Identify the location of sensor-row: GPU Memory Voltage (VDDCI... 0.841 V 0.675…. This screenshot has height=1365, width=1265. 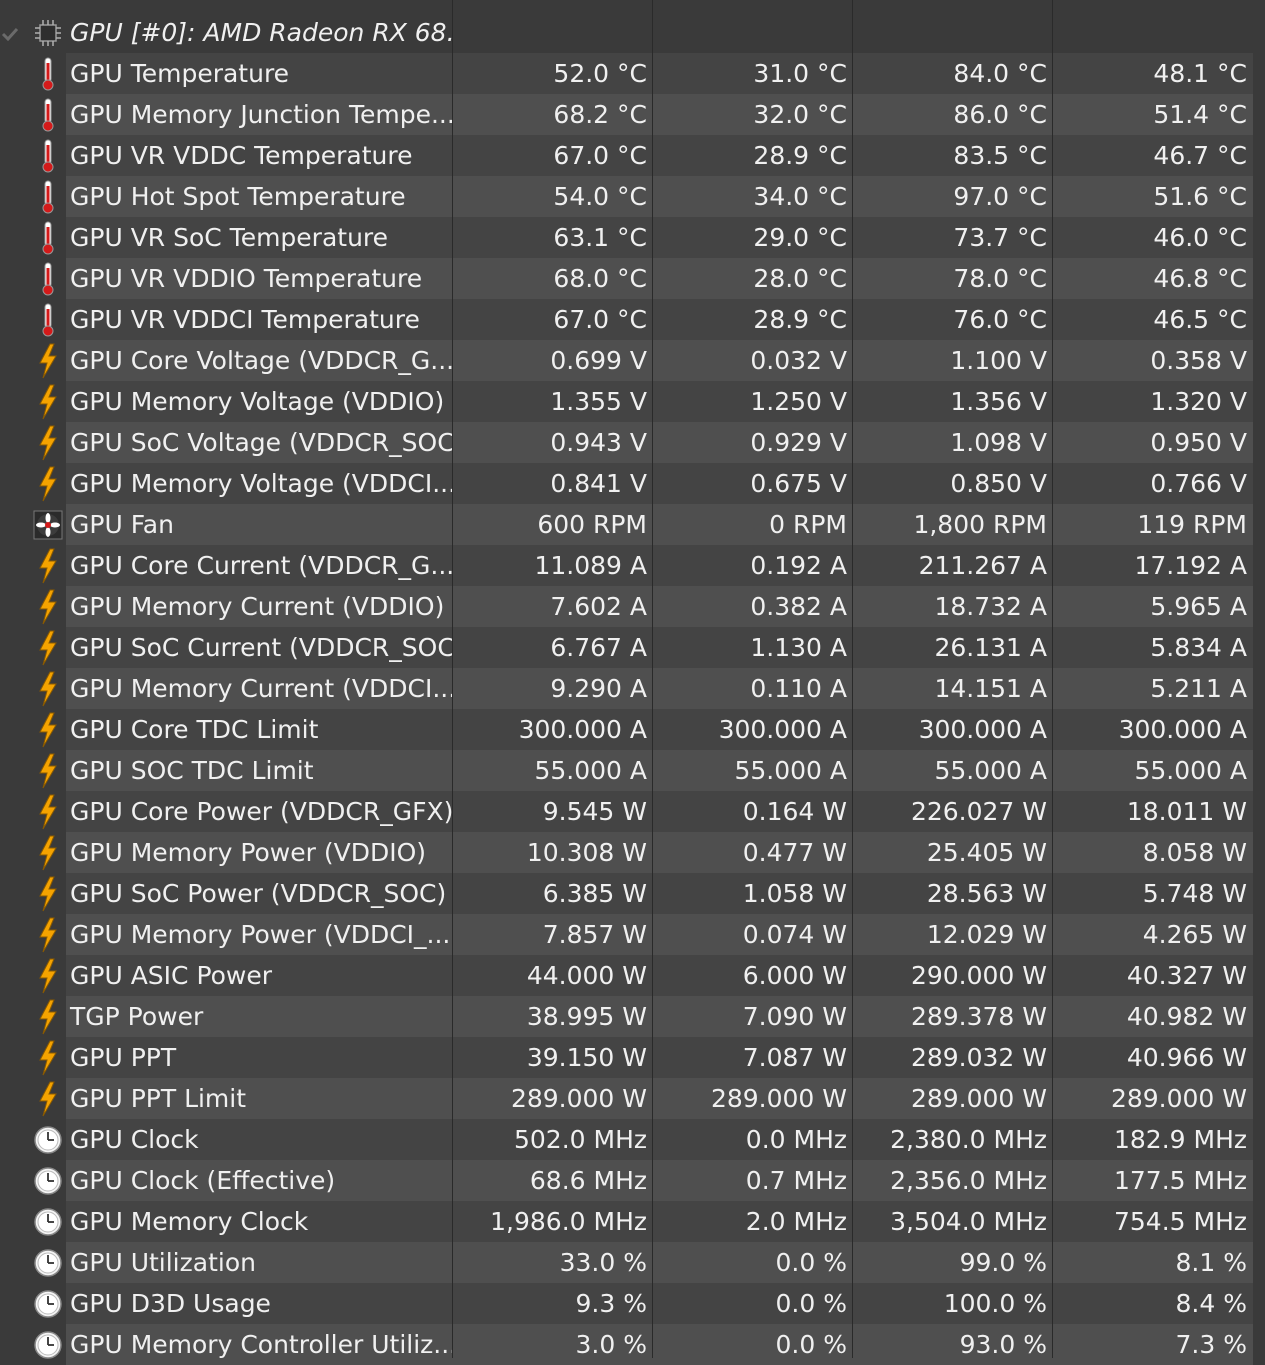
(632, 483).